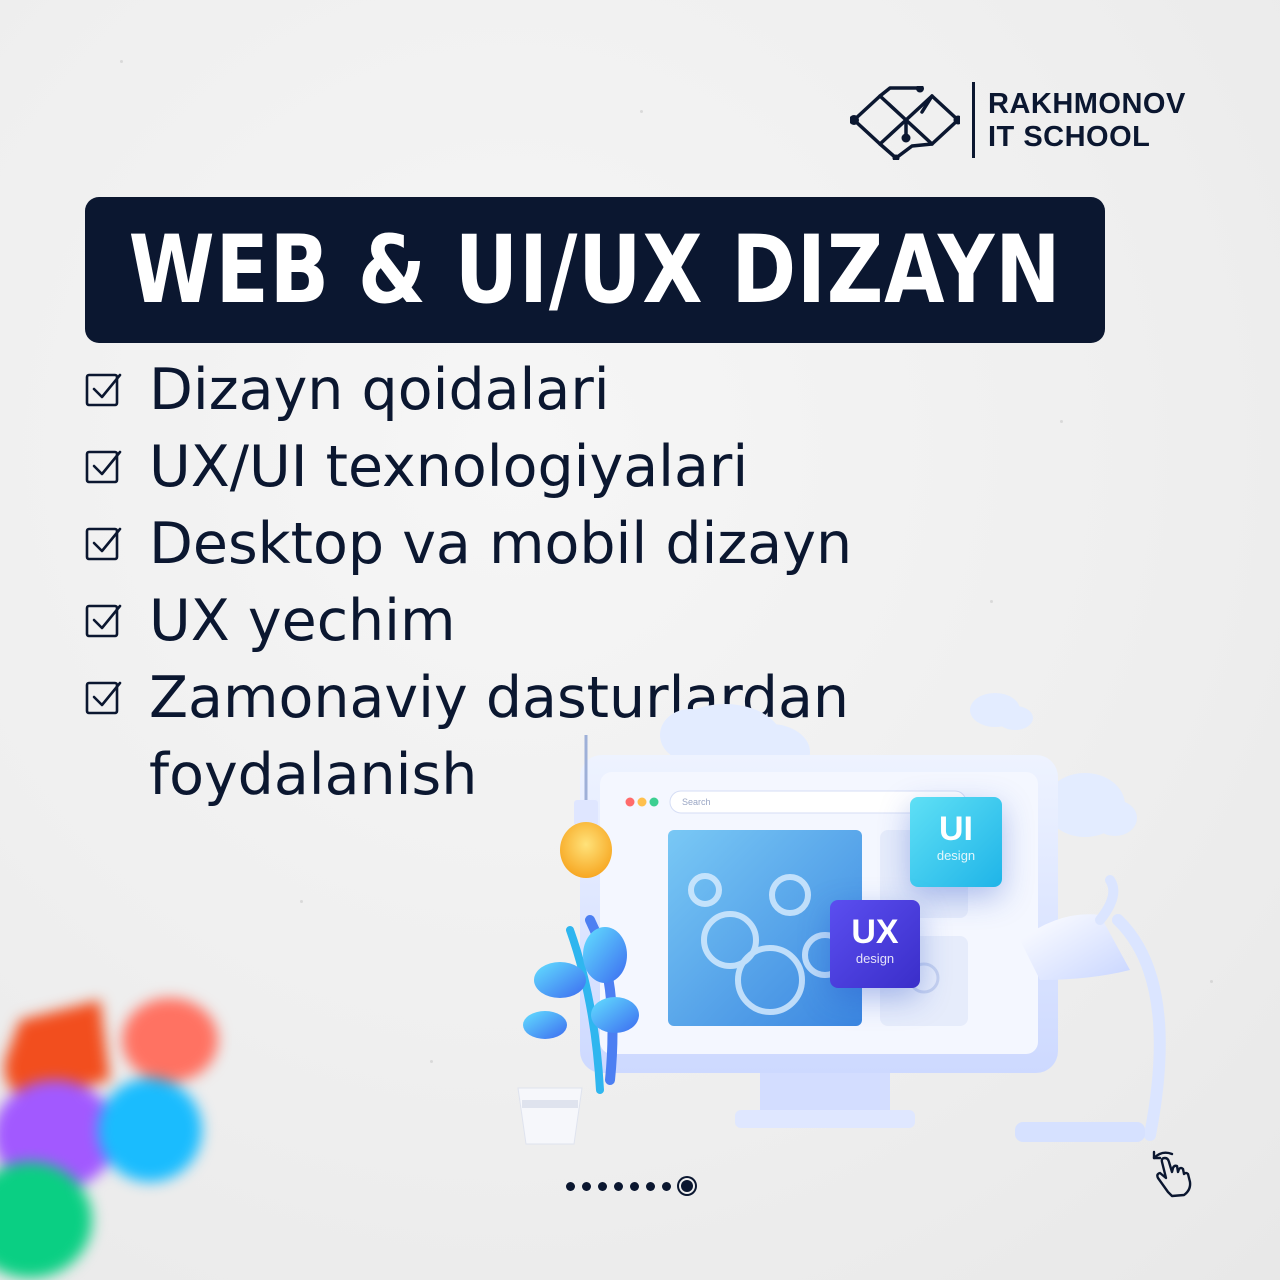 The image size is (1280, 1280). I want to click on title-banner: WEB & UI/UX DIZAYN, so click(595, 270).